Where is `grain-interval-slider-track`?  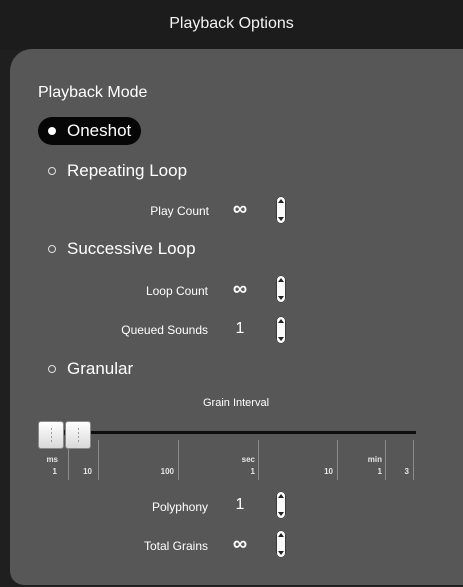 grain-interval-slider-track is located at coordinates (227, 432).